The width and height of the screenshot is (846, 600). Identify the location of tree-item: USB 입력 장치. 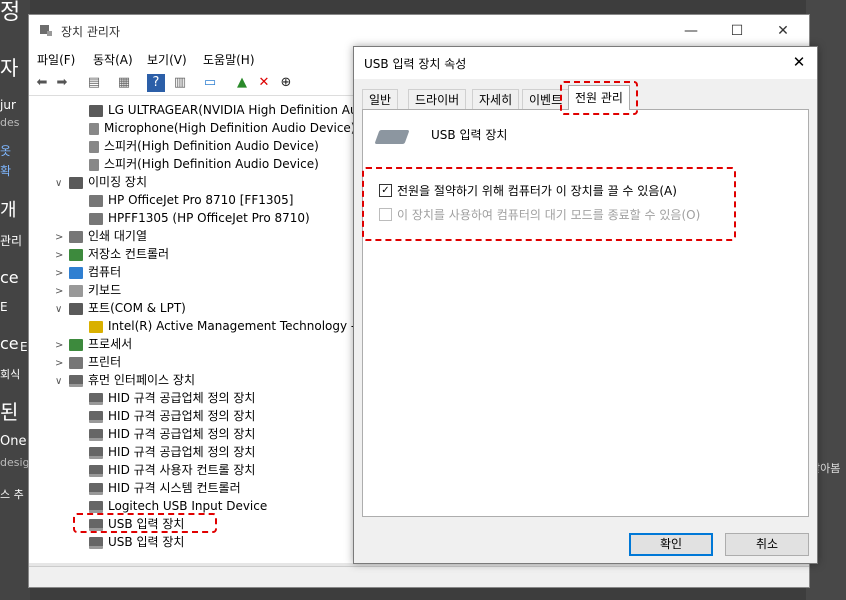
(136, 542).